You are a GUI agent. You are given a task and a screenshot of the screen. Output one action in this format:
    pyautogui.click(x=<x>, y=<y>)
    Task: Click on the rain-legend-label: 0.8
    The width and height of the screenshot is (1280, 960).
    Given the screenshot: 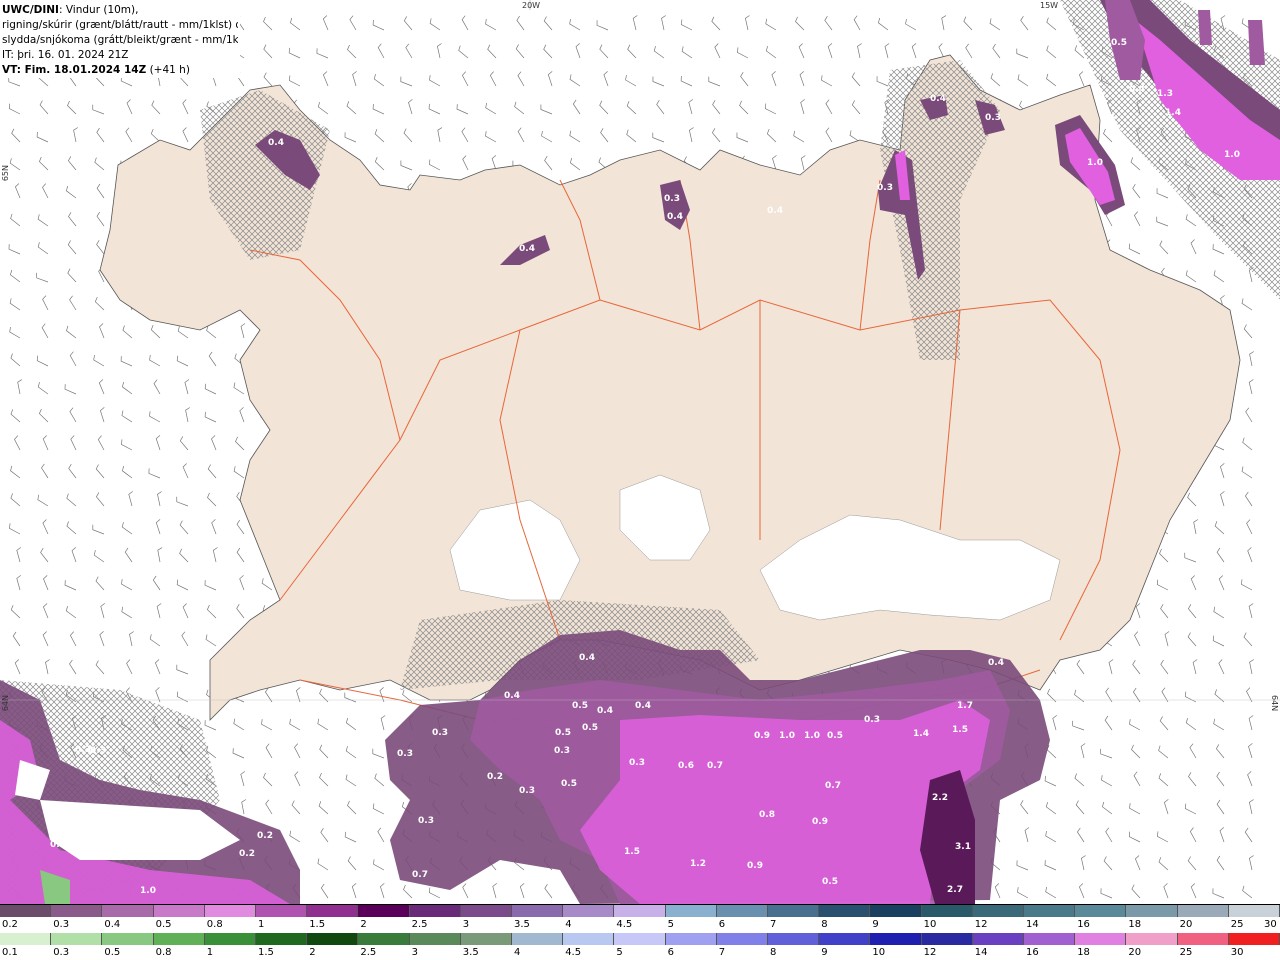 What is the action you would take?
    pyautogui.click(x=163, y=952)
    